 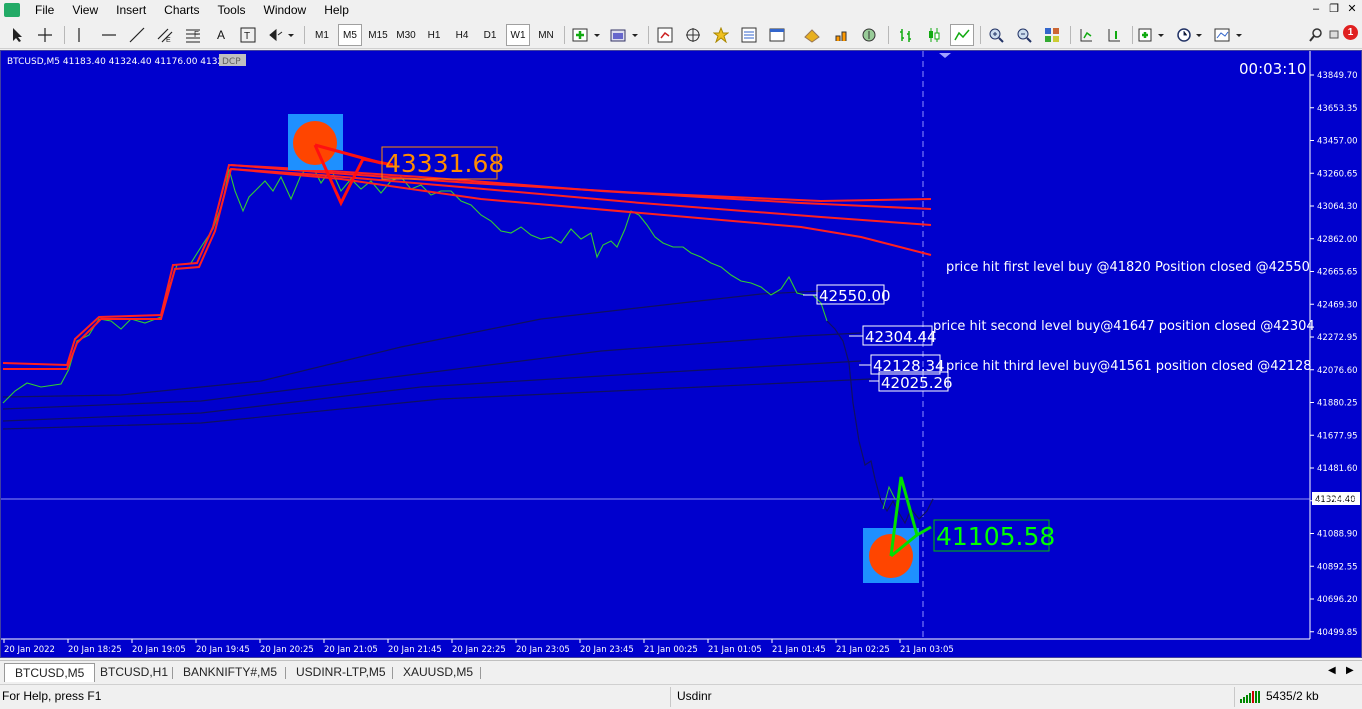 I want to click on bar-chart-icon, so click(x=906, y=35).